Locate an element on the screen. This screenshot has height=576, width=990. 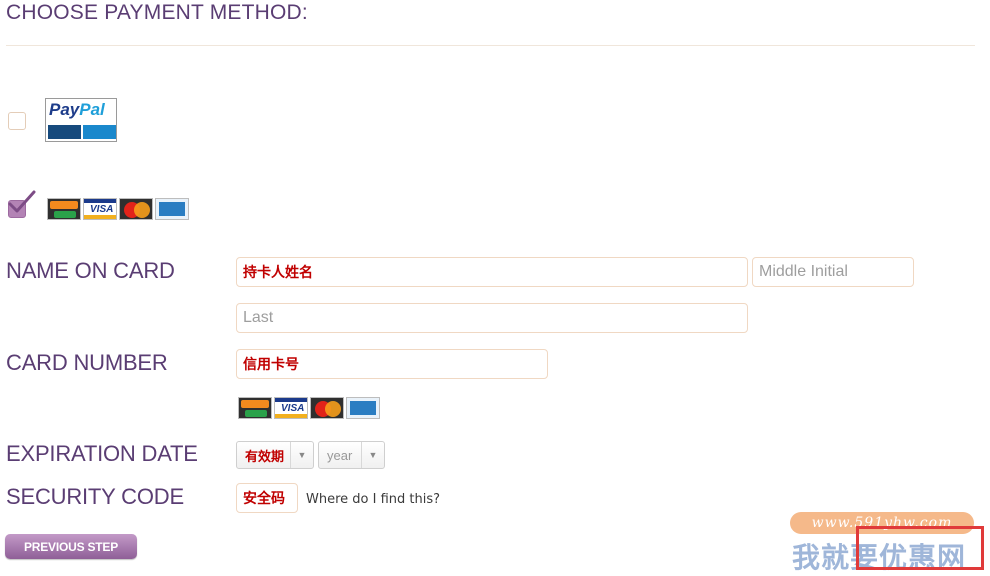
paypal-wordmark: PayPal is located at coordinates (77, 109).